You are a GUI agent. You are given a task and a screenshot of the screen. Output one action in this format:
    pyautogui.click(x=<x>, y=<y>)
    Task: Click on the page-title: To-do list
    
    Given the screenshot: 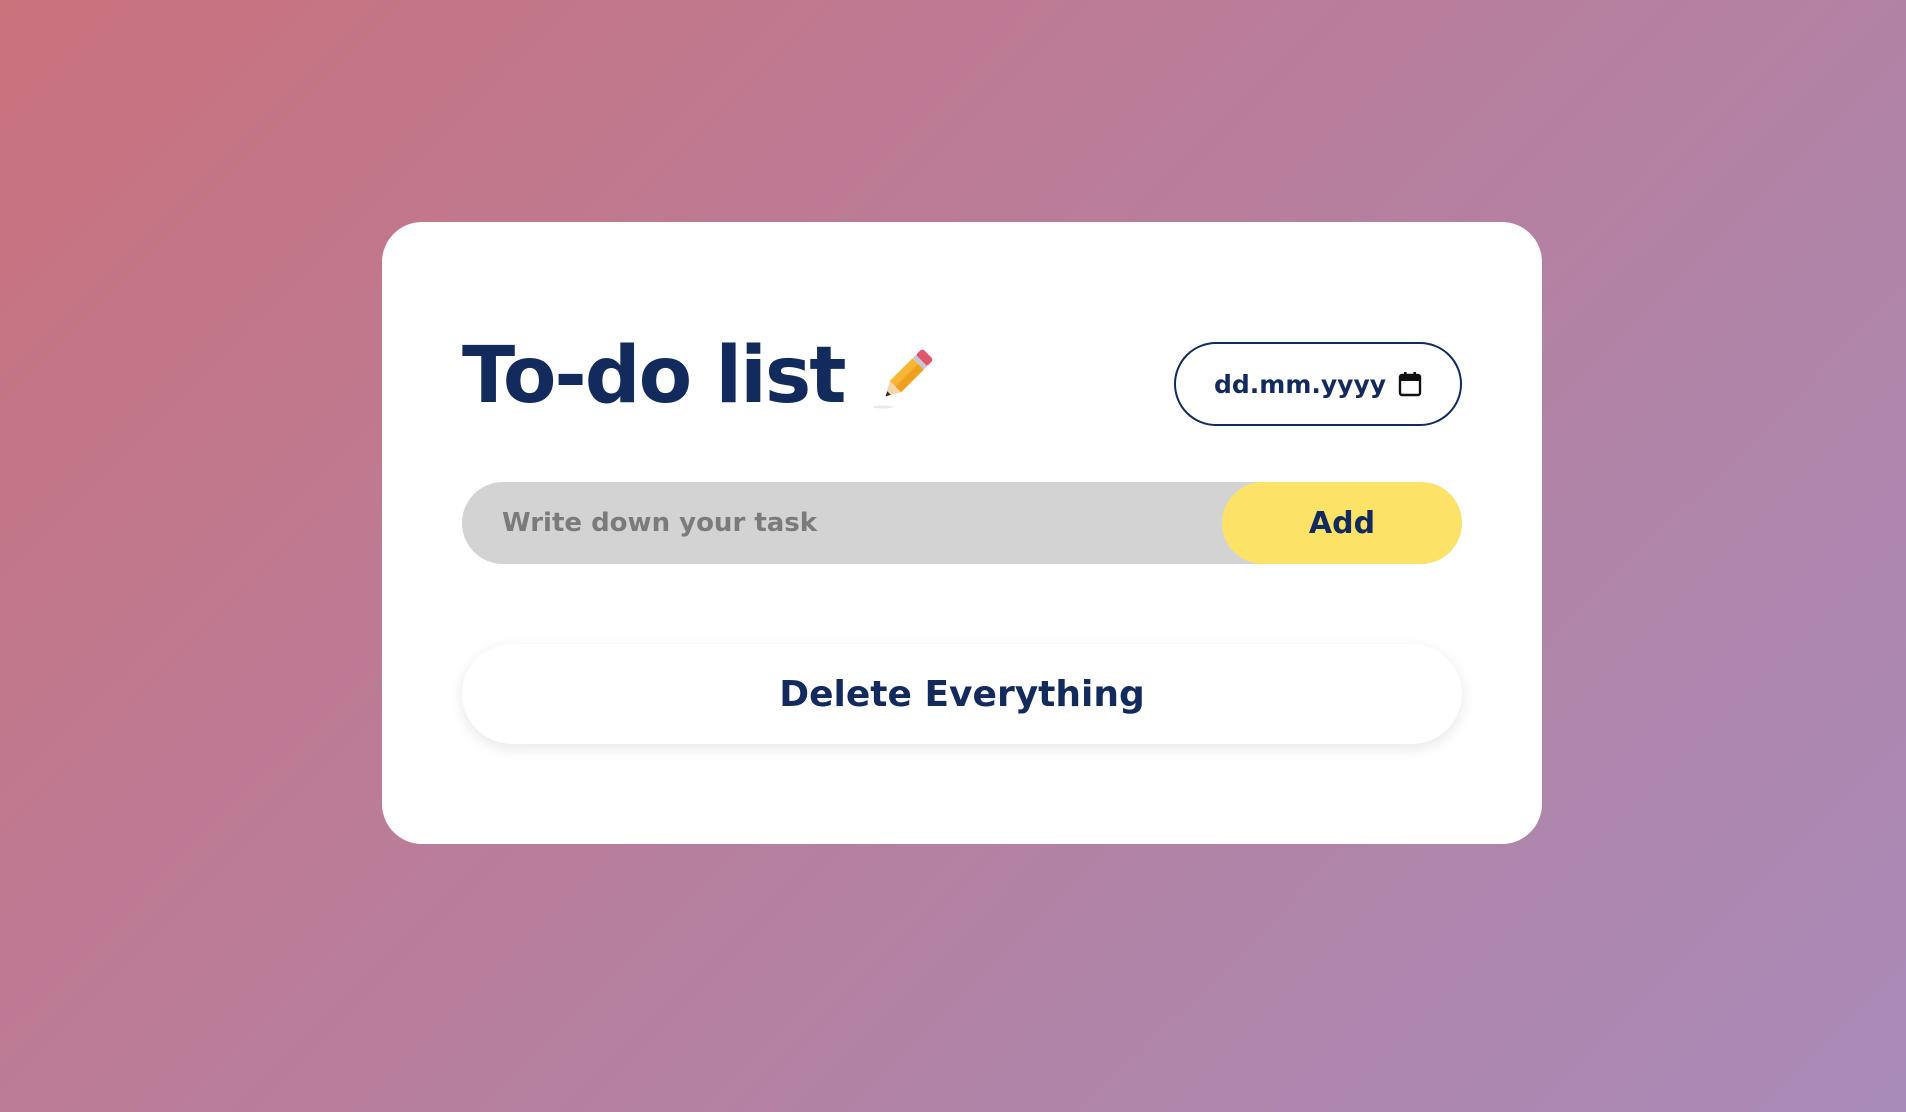 What is the action you would take?
    pyautogui.click(x=654, y=376)
    